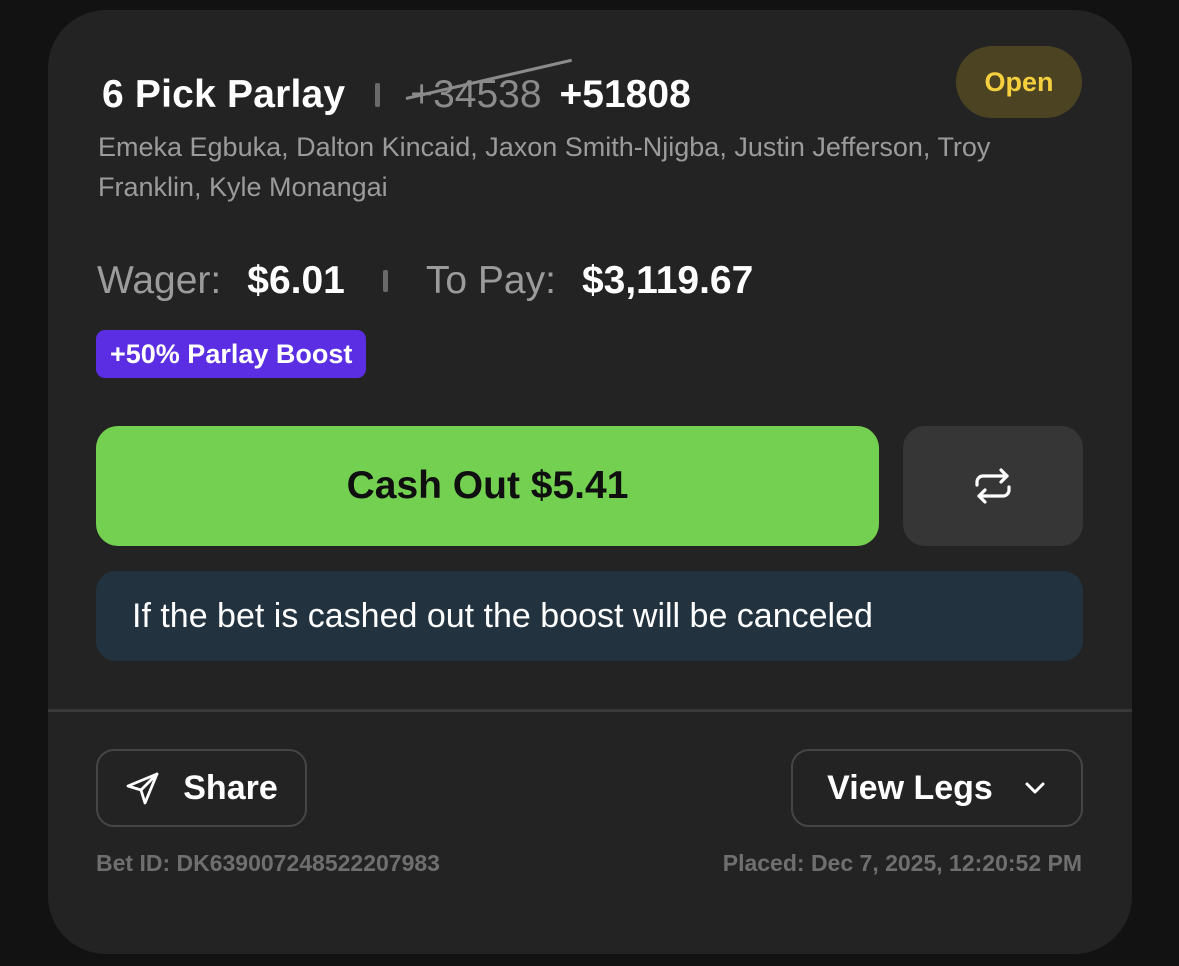 The image size is (1179, 966). Describe the element at coordinates (490, 280) in the screenshot. I see `to-pay-label: To Pay:` at that location.